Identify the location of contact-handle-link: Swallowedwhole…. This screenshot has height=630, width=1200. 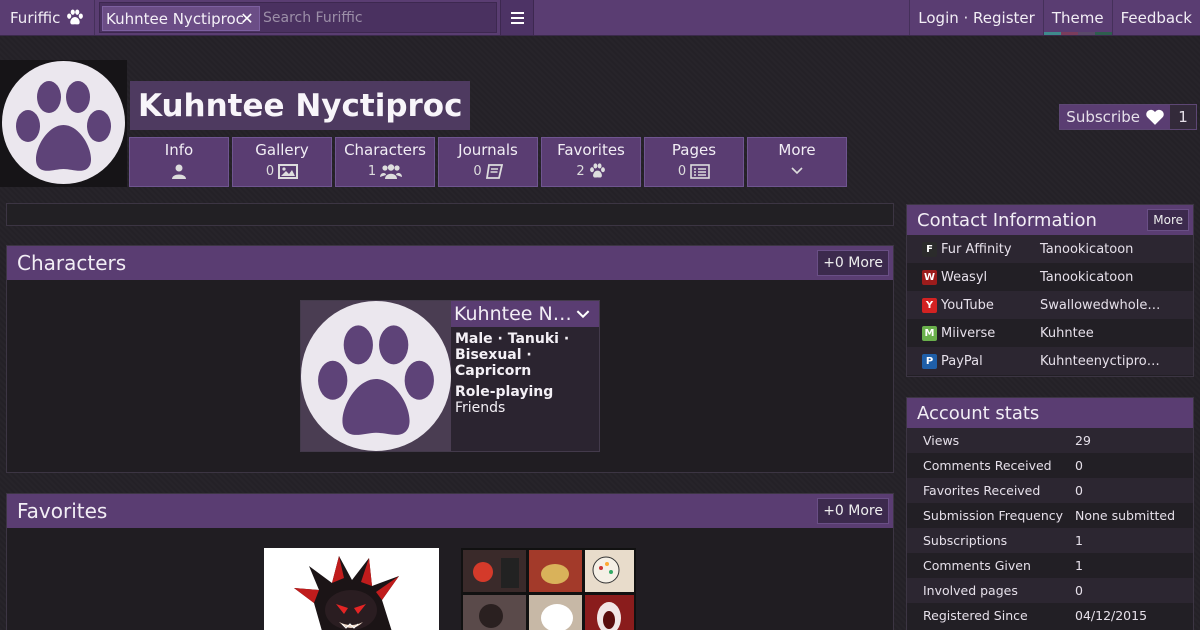
(1100, 305).